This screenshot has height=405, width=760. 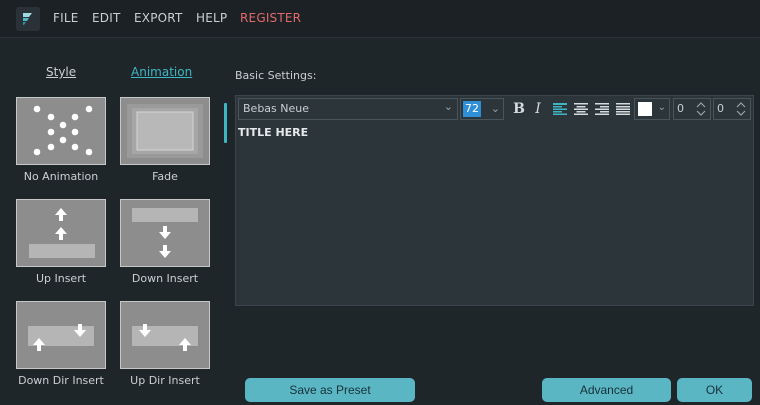 I want to click on animation-label: No Animation, so click(x=61, y=176).